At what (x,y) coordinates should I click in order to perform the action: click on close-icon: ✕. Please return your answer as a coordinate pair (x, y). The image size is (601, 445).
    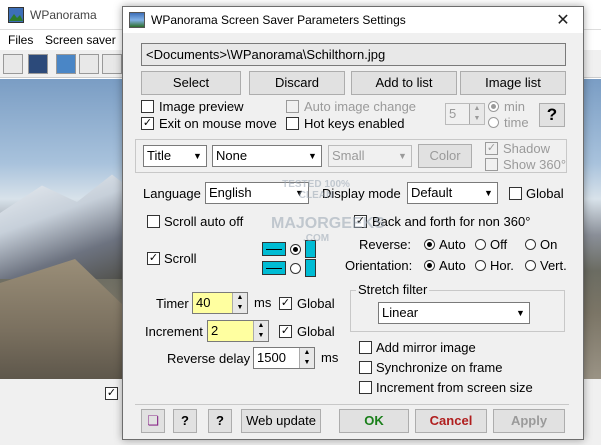
    Looking at the image, I should click on (563, 20).